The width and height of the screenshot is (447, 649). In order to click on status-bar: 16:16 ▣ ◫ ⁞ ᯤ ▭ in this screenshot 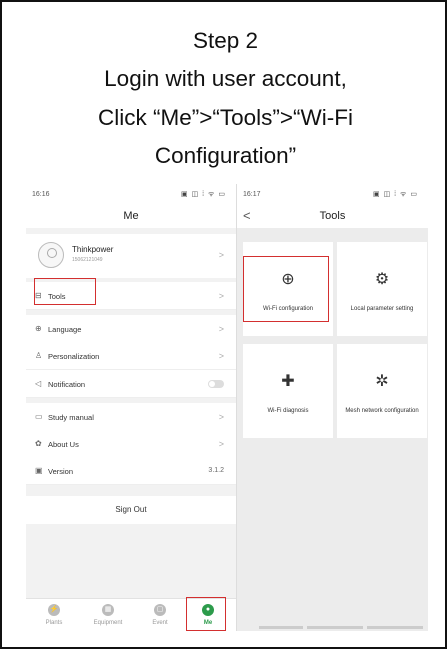, I will do `click(131, 194)`.